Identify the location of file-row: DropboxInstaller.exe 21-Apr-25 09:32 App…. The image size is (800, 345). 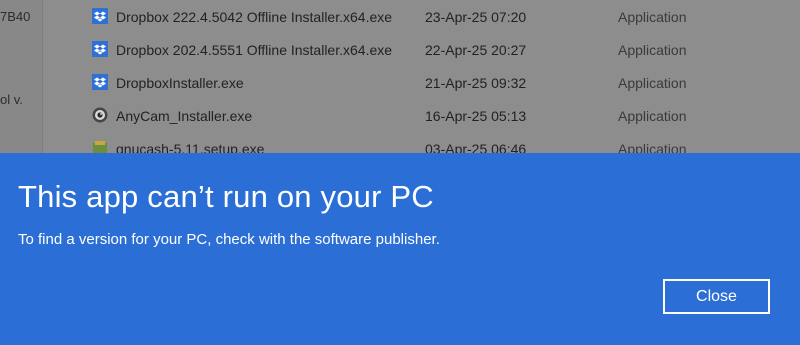
(440, 82).